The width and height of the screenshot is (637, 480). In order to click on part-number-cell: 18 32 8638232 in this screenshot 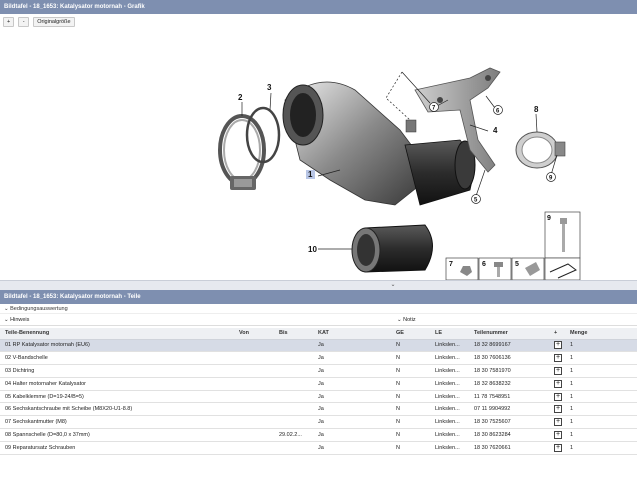, I will do `click(509, 384)`.